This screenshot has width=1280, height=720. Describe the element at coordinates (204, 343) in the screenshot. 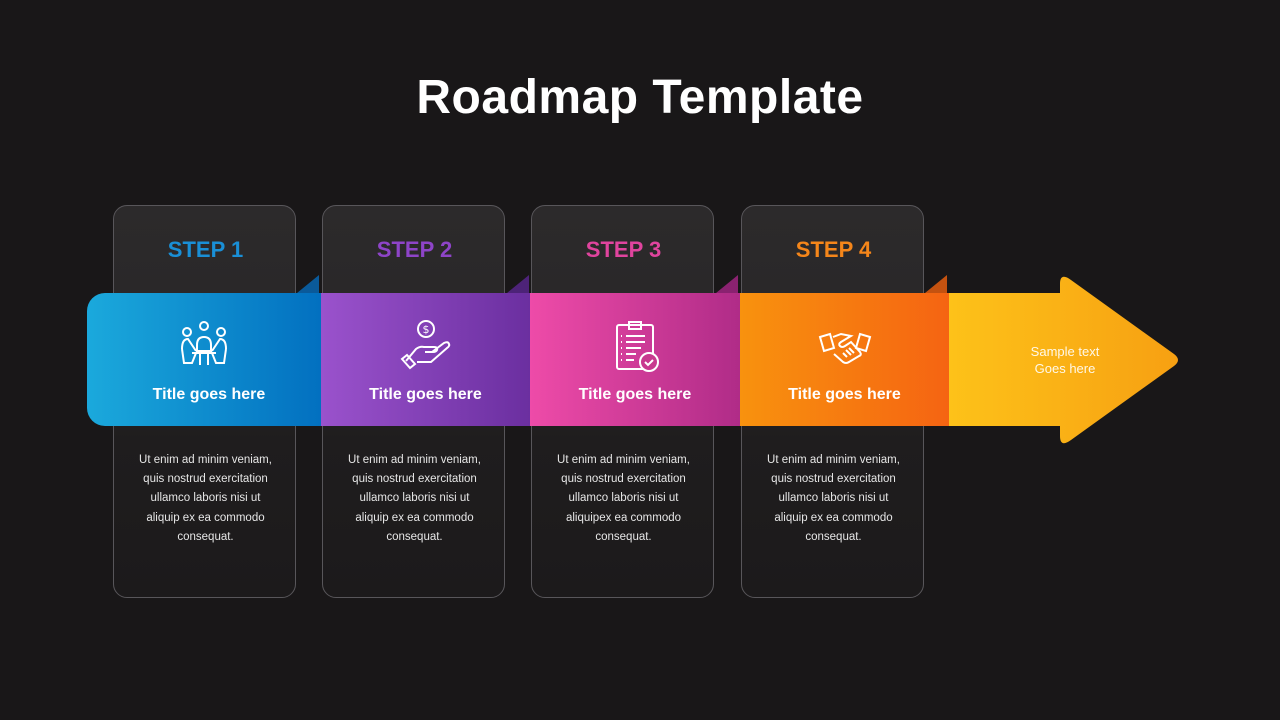

I see `team-meeting-icon` at that location.